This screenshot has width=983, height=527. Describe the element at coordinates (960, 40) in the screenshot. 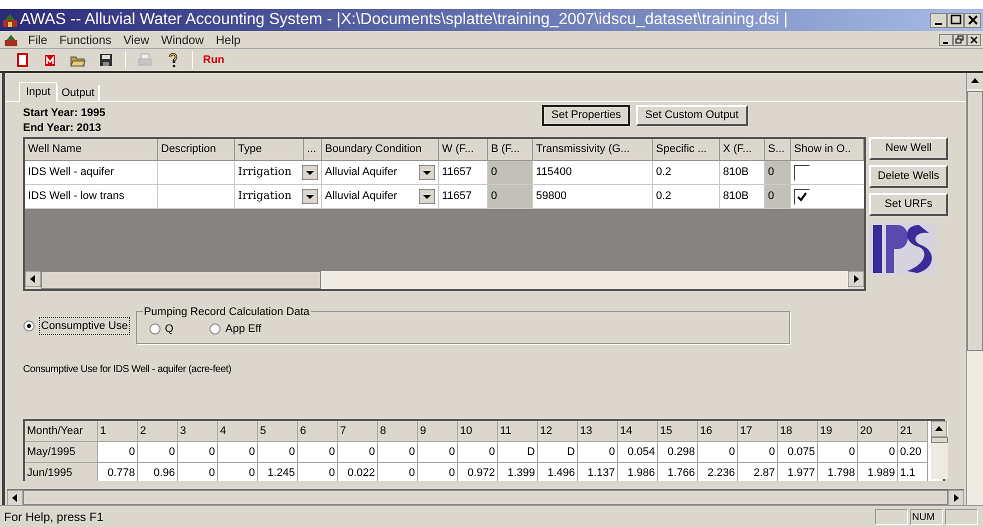

I see `restore-button` at that location.